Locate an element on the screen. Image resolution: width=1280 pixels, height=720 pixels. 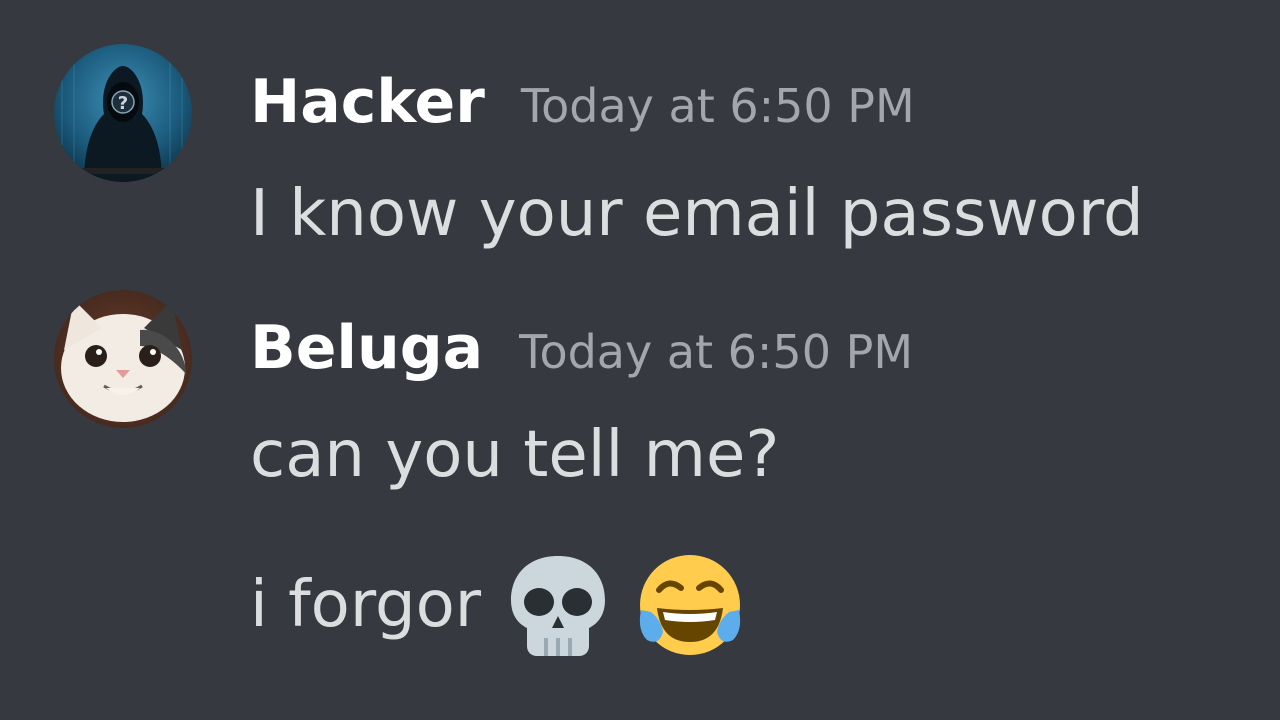
beluga-cat-avatar-icon is located at coordinates (123, 359).